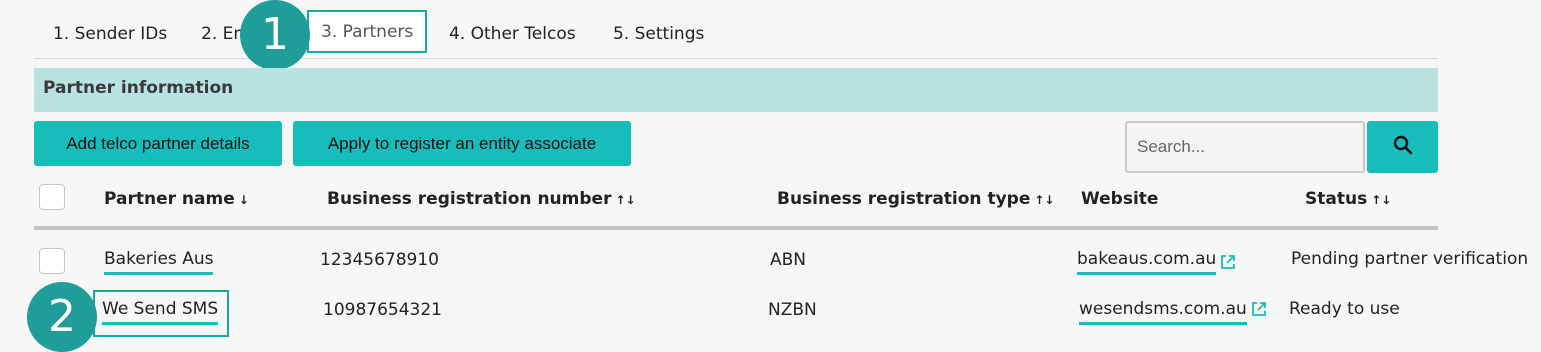 Image resolution: width=1541 pixels, height=352 pixels. I want to click on website-link: bakeaus.com.au, so click(1147, 262).